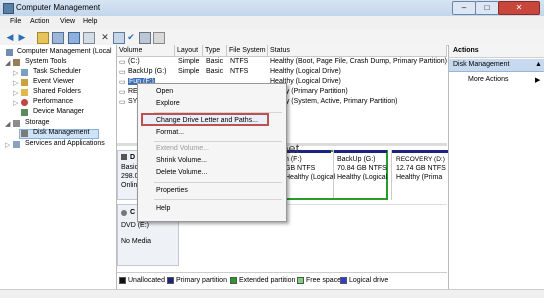  What do you see at coordinates (343, 280) in the screenshot?
I see `logical-drive-swatch` at bounding box center [343, 280].